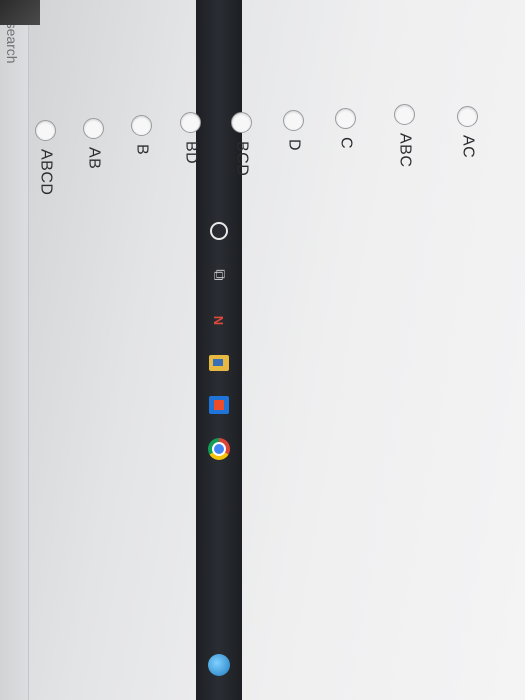  I want to click on option-d: D, so click(293, 130).